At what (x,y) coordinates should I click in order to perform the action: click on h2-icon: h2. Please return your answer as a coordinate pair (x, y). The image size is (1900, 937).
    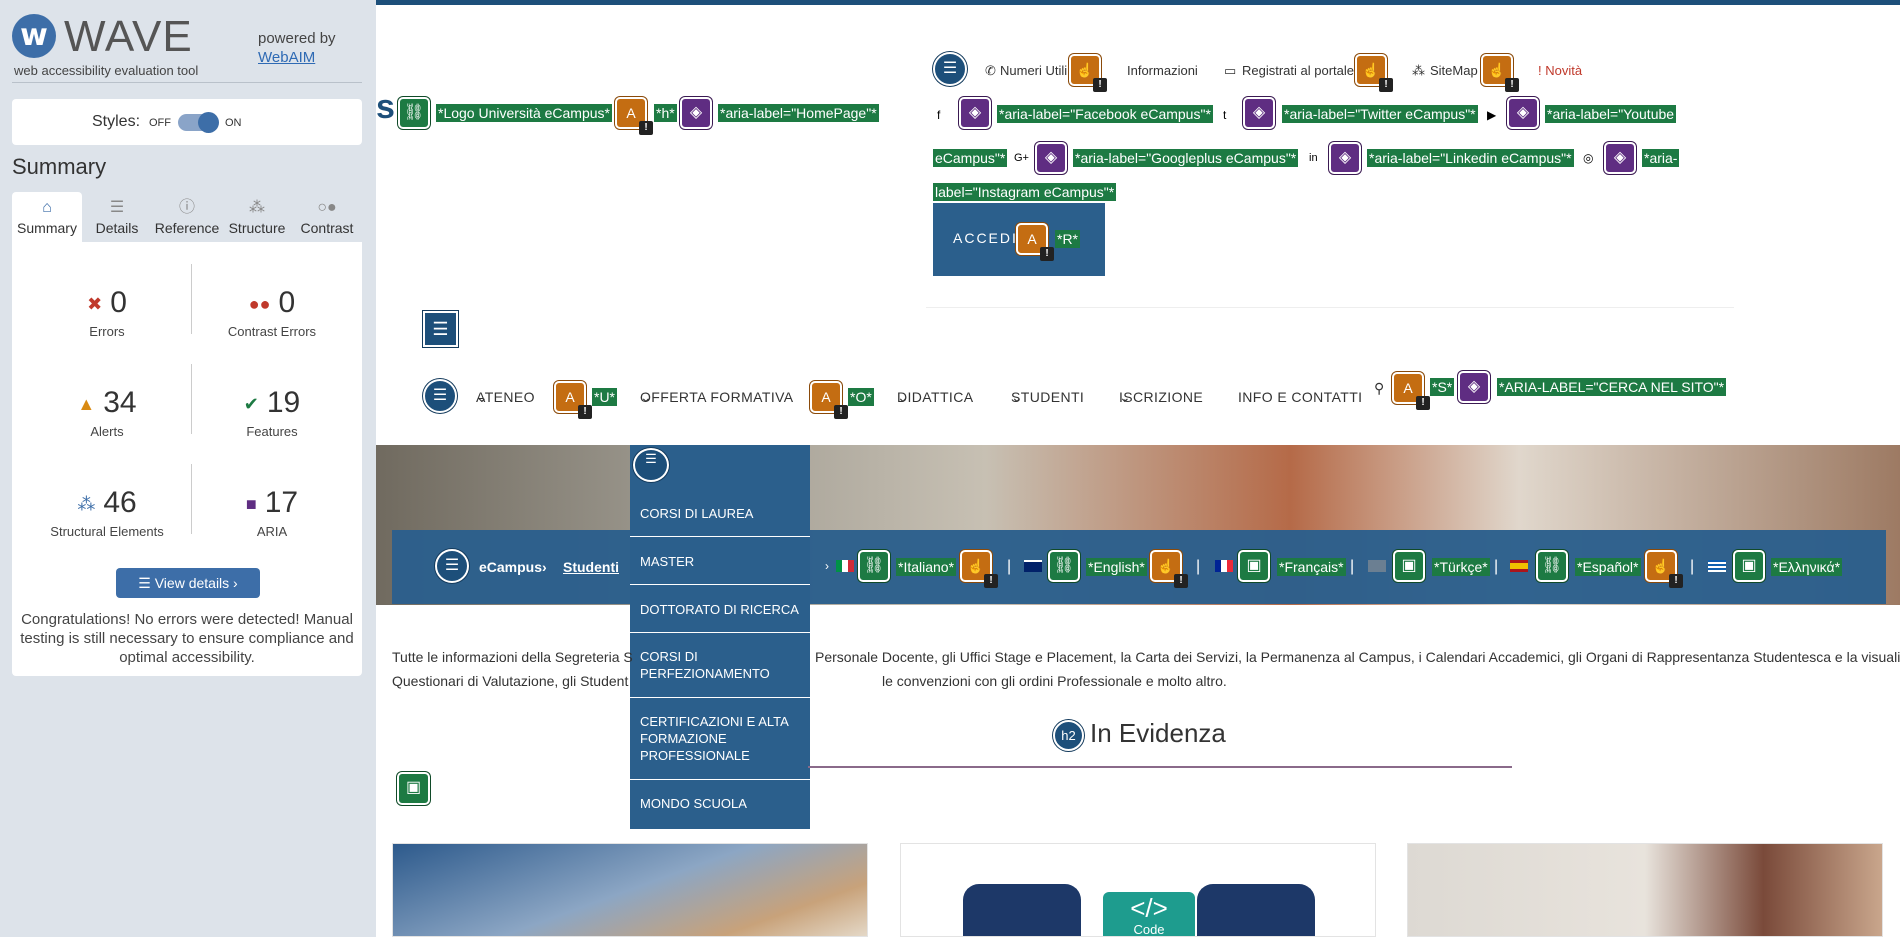
    Looking at the image, I should click on (1068, 735).